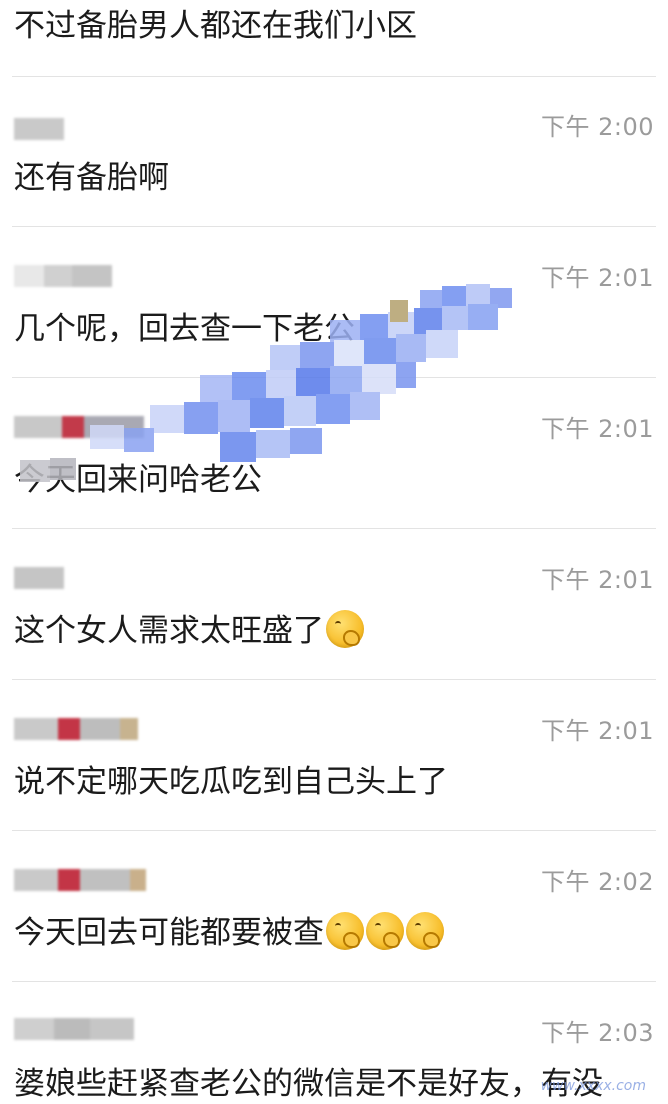 This screenshot has width=668, height=1104. I want to click on message-item: 下午 2:01 说不定哪天吃瓜吃到自己头上了, so click(334, 755).